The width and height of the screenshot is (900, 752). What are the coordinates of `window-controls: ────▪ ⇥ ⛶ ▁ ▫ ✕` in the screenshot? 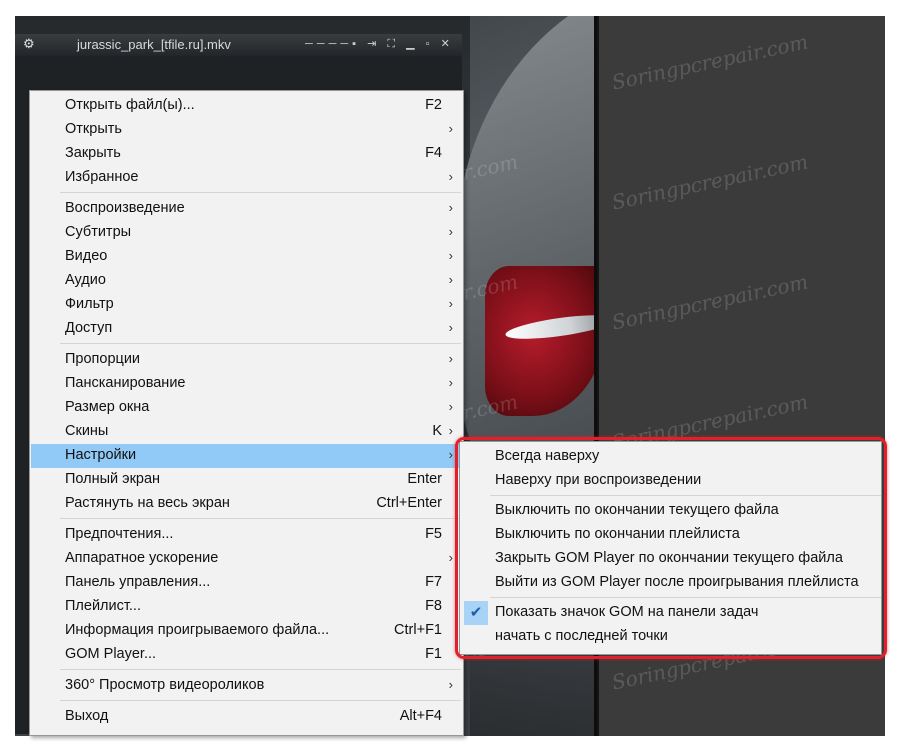 It's located at (379, 44).